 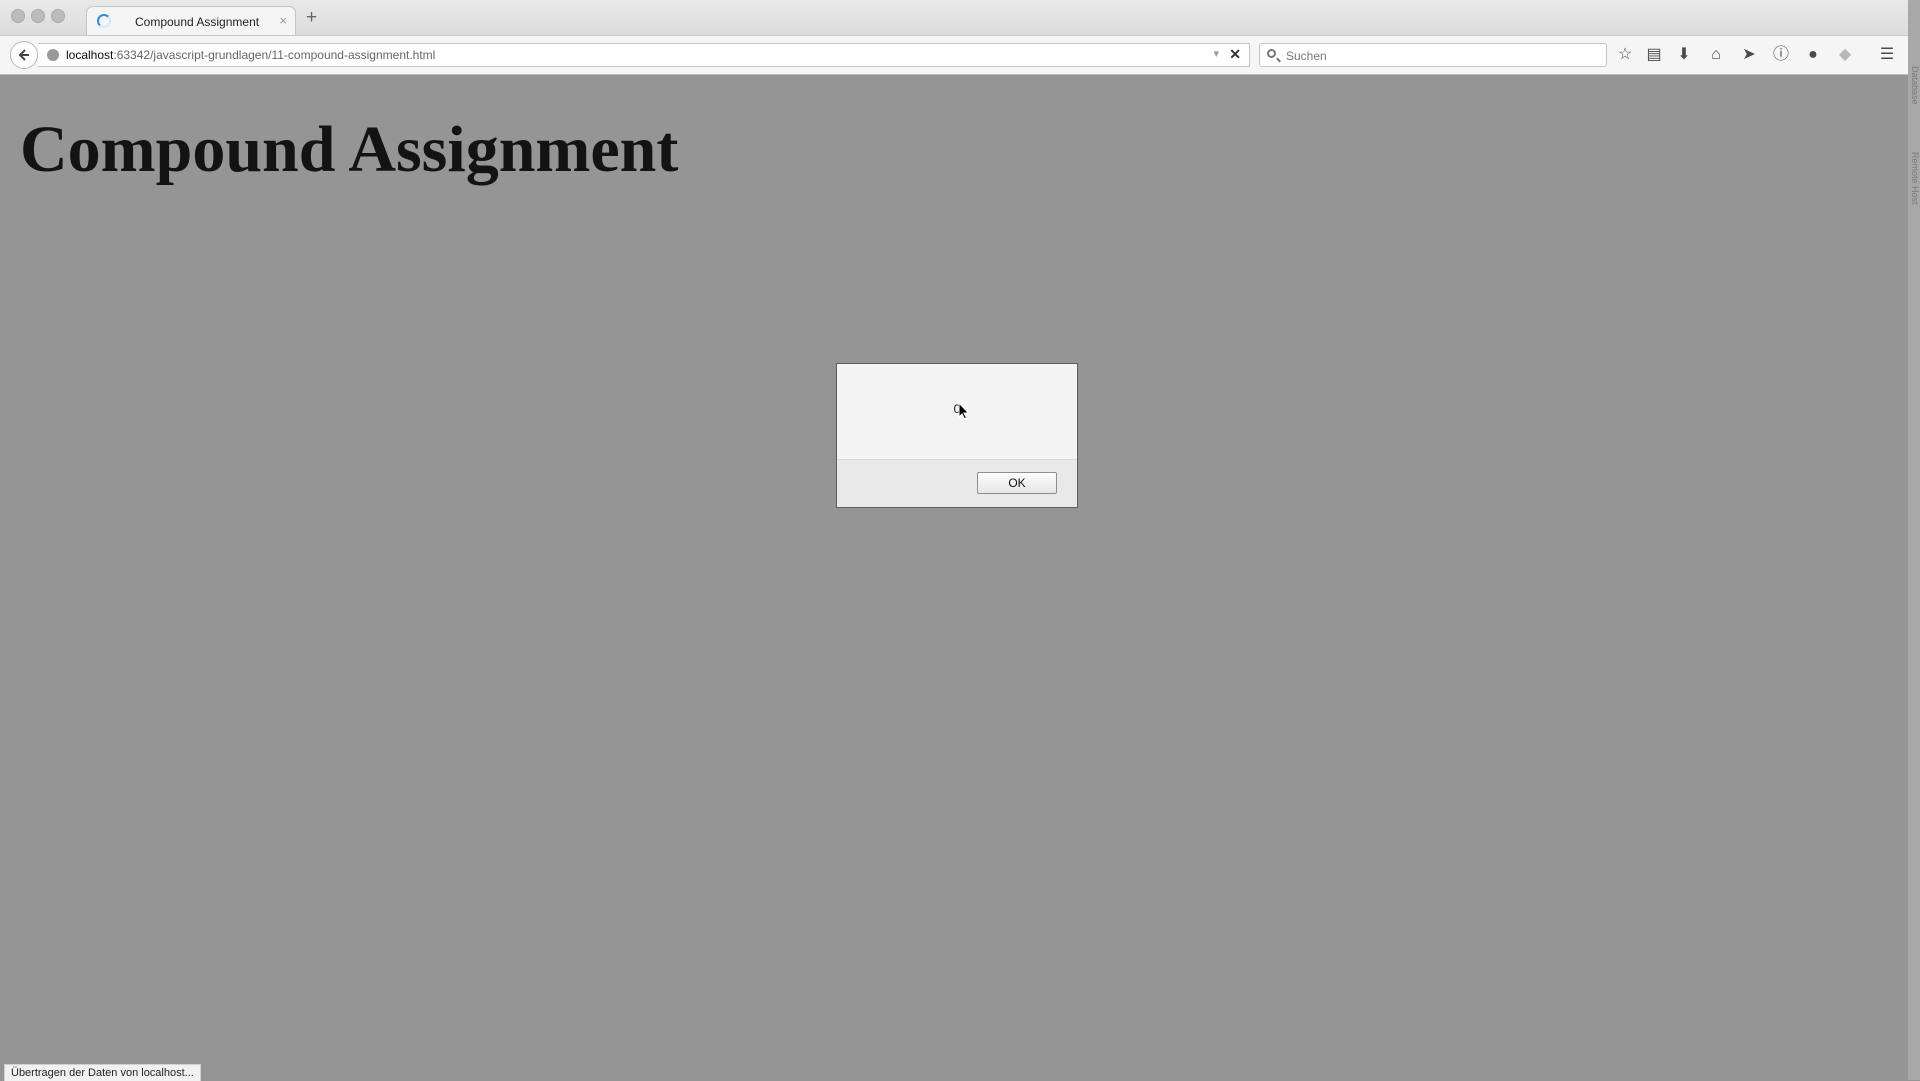 I want to click on new-tab-button: +, so click(x=311, y=17).